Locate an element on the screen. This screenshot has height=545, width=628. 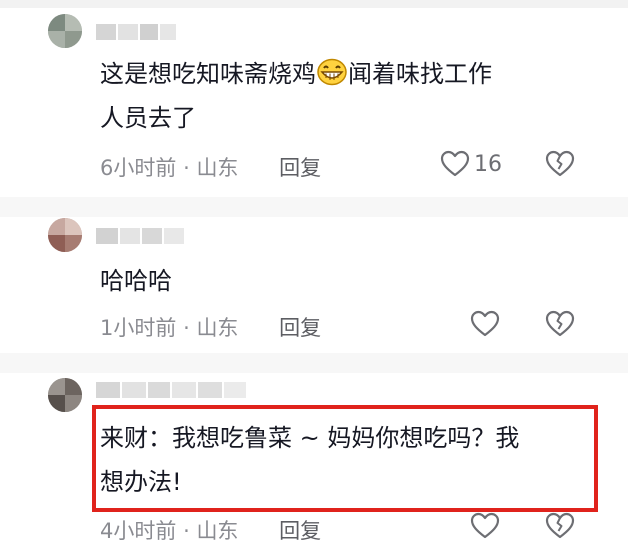
comment-meta: 1小时前 · 山东 回复 is located at coordinates (210, 327).